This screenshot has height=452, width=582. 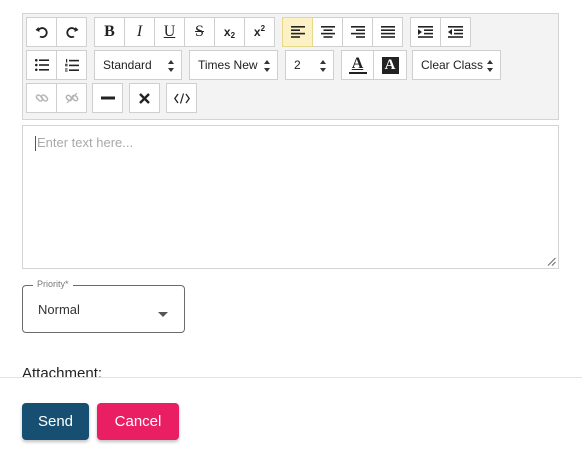 I want to click on font-color-icon: A, so click(x=357, y=64).